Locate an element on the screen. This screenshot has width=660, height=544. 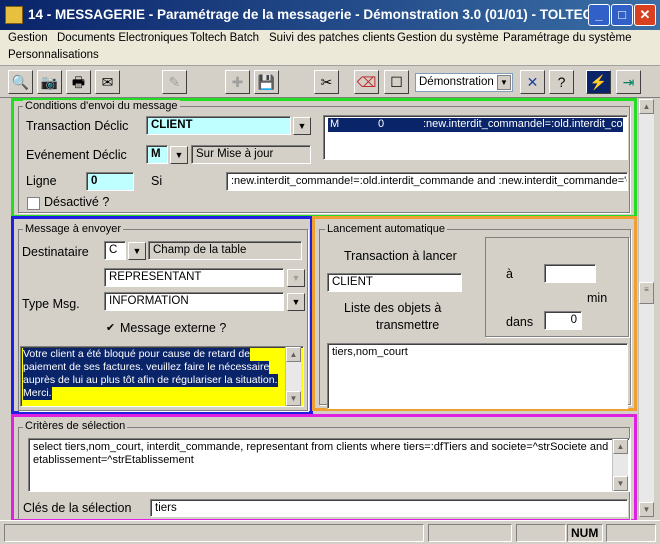
message-scrollbar: ▲ ▼ is located at coordinates (293, 376).